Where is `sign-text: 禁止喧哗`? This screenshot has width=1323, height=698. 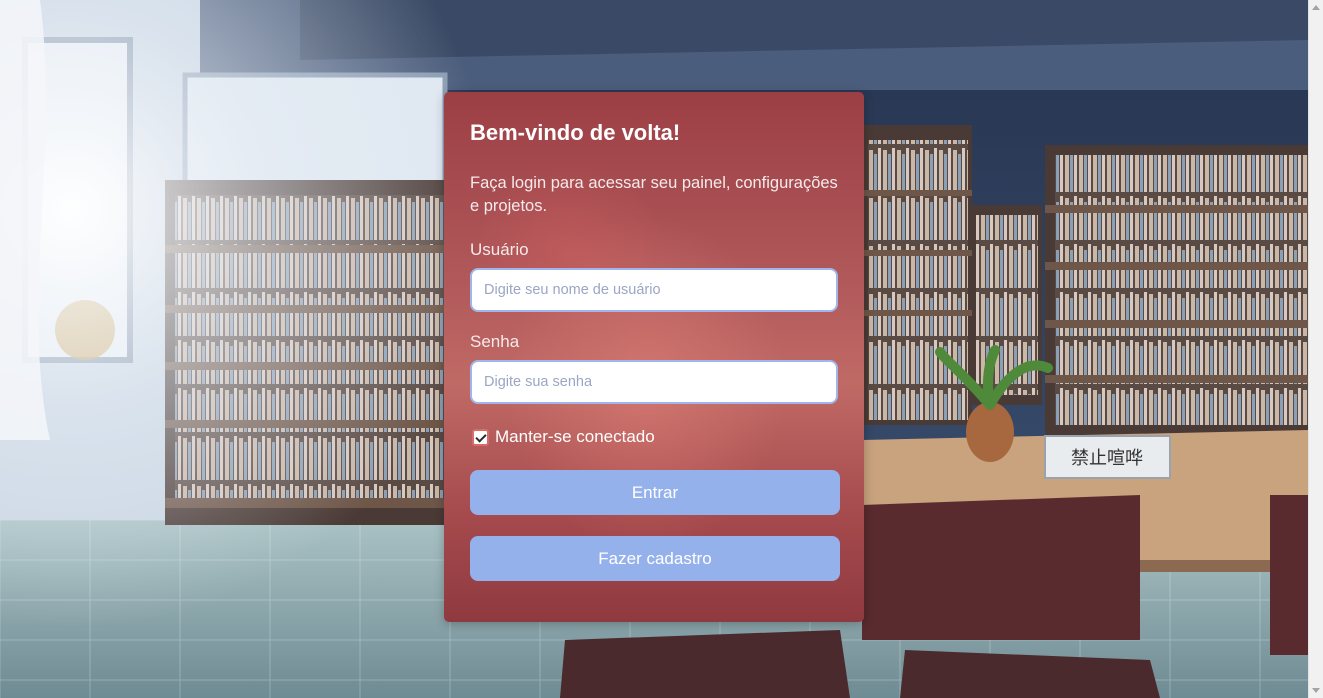 sign-text: 禁止喧哗 is located at coordinates (1107, 458).